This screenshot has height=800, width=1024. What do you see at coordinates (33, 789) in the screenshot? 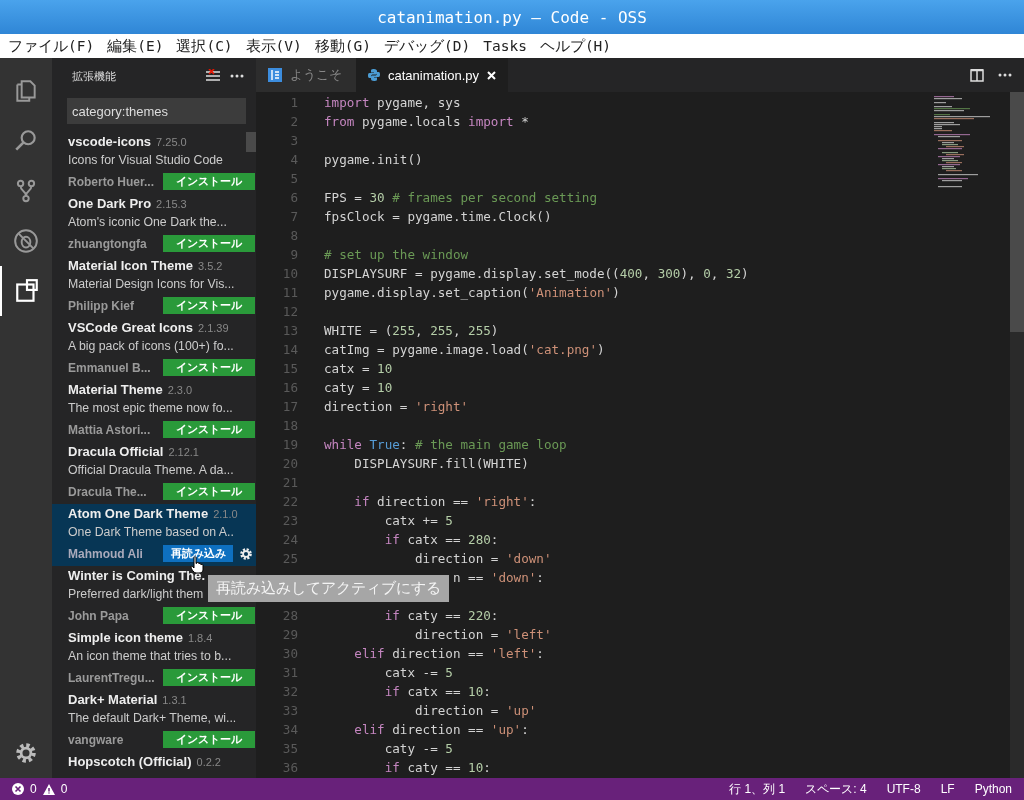
I see `error-count: 0` at bounding box center [33, 789].